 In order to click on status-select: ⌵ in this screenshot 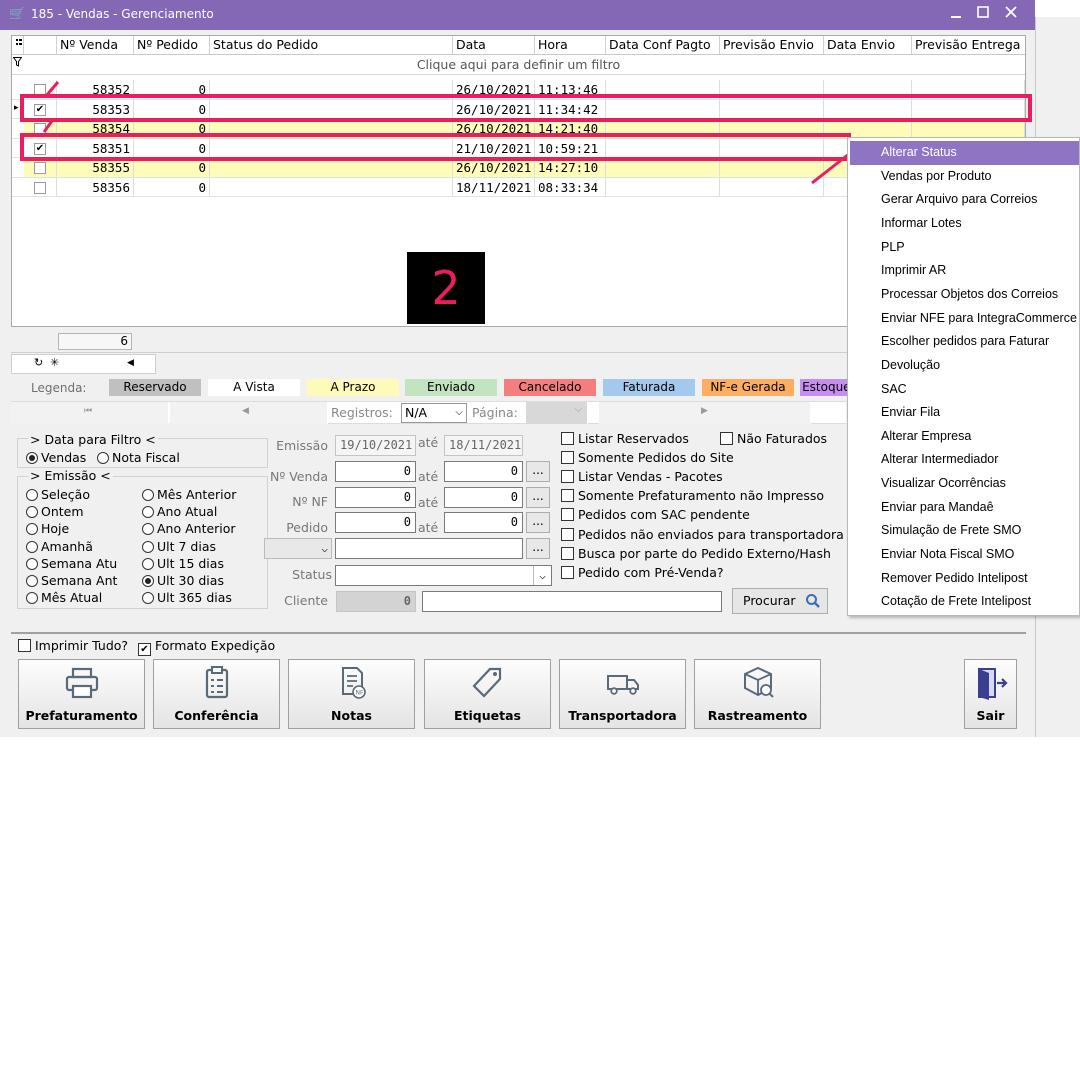, I will do `click(443, 575)`.